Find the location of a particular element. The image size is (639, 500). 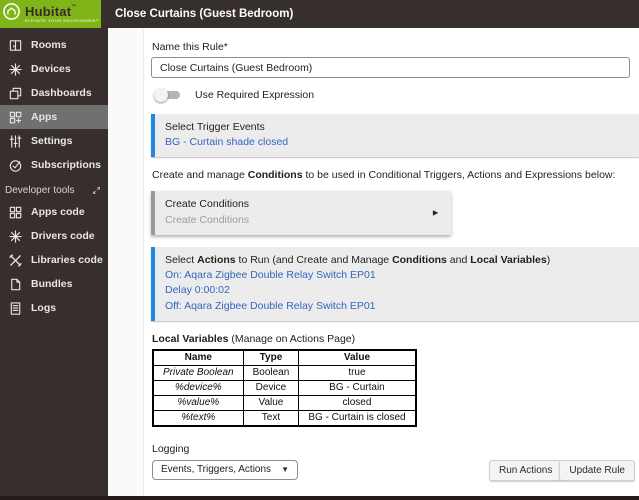

sidebar-item-apps-code: Apps code is located at coordinates (54, 212).